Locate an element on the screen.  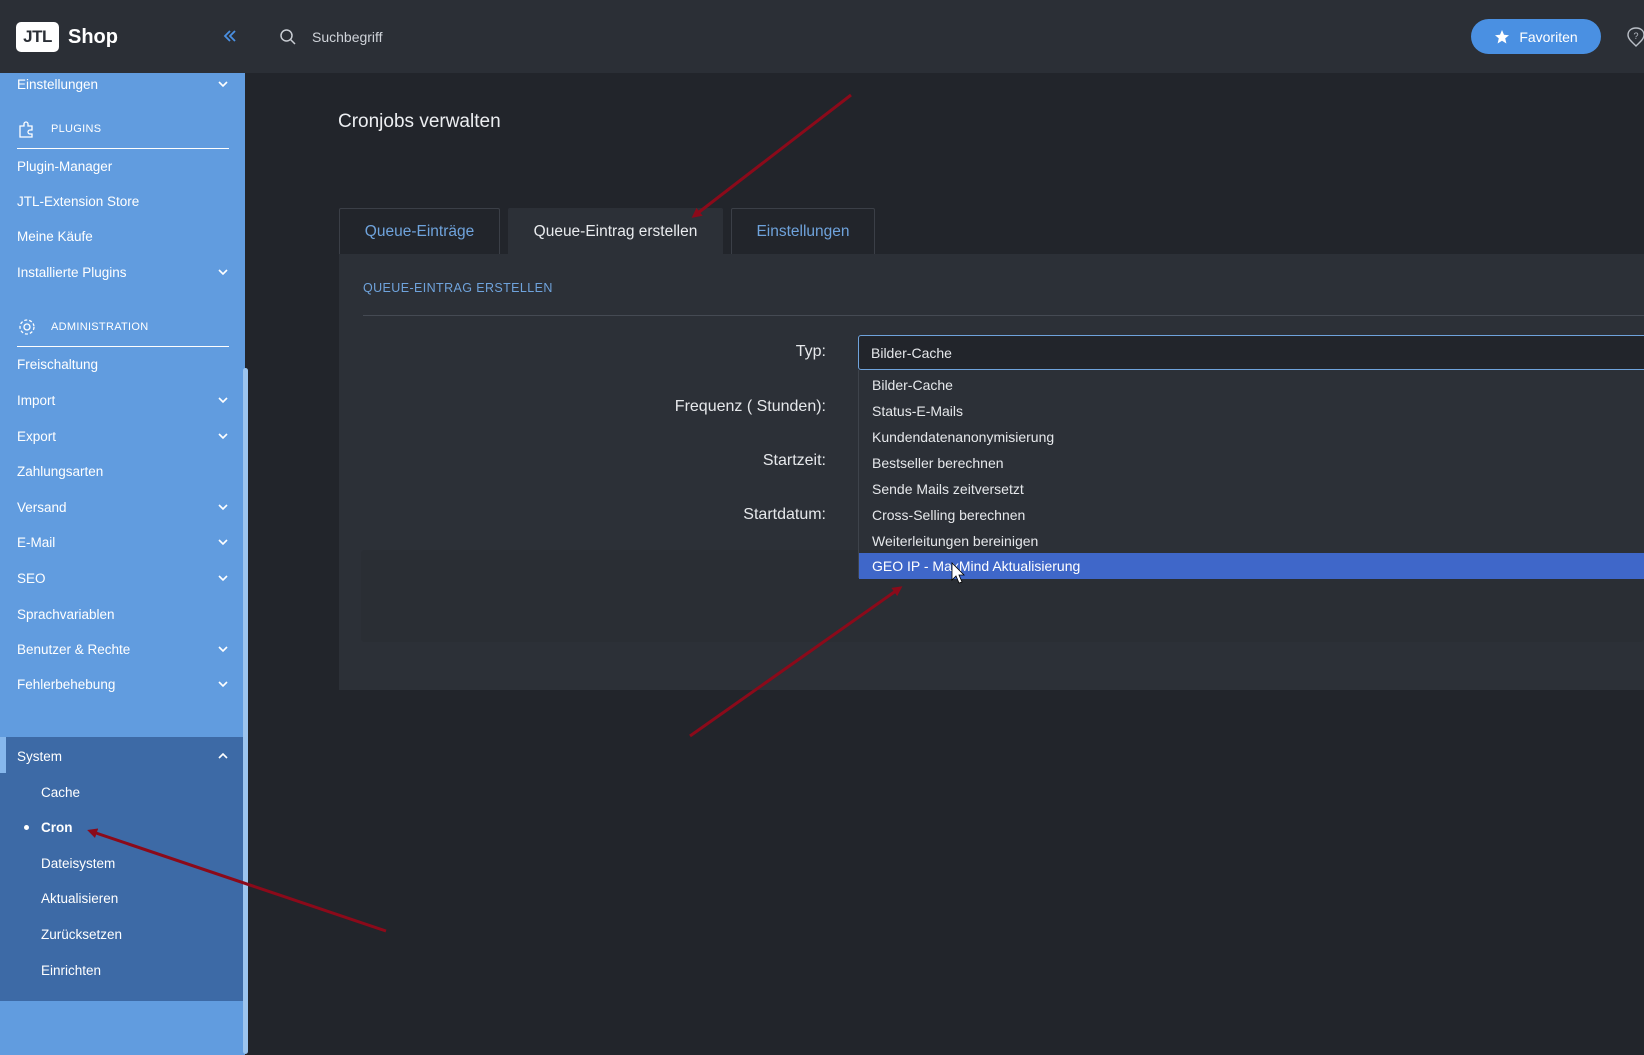
page-title: Cronjobs verwalten is located at coordinates (419, 121).